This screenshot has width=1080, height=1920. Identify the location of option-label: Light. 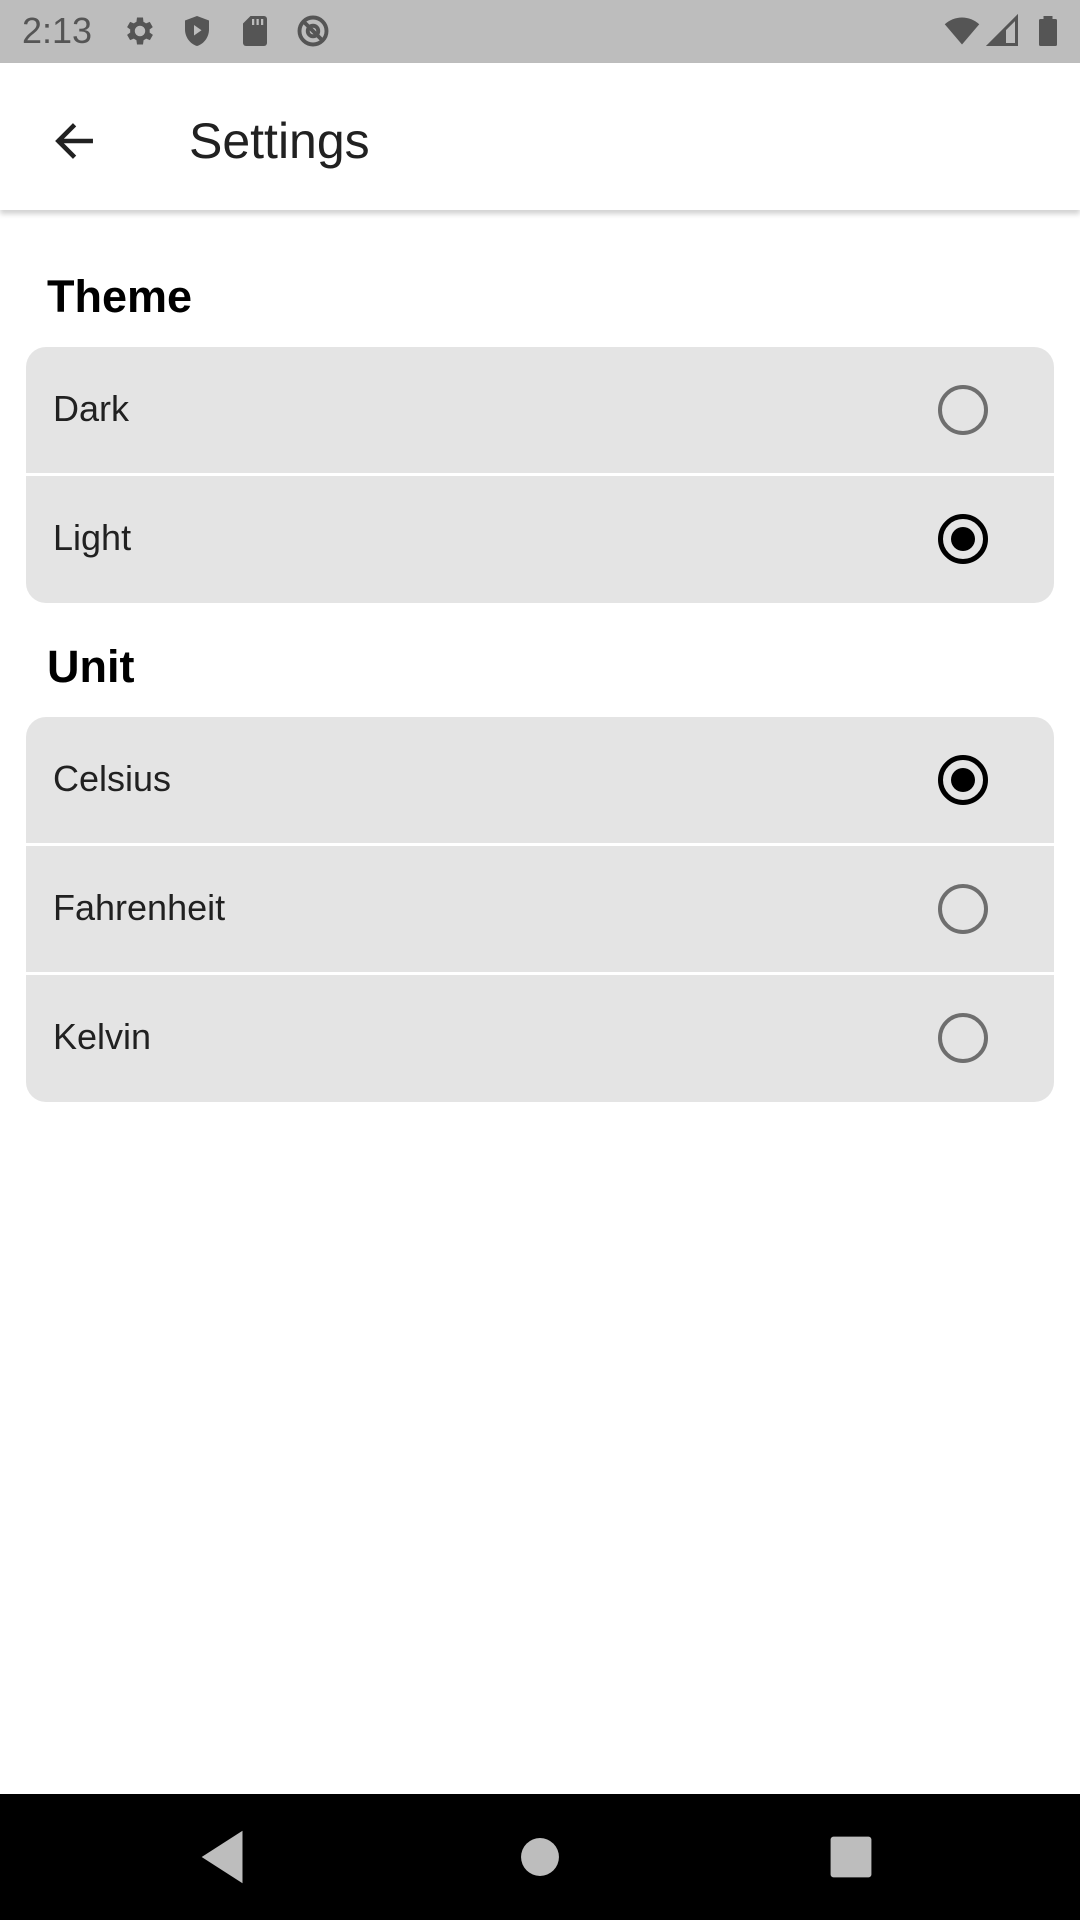
(92, 537).